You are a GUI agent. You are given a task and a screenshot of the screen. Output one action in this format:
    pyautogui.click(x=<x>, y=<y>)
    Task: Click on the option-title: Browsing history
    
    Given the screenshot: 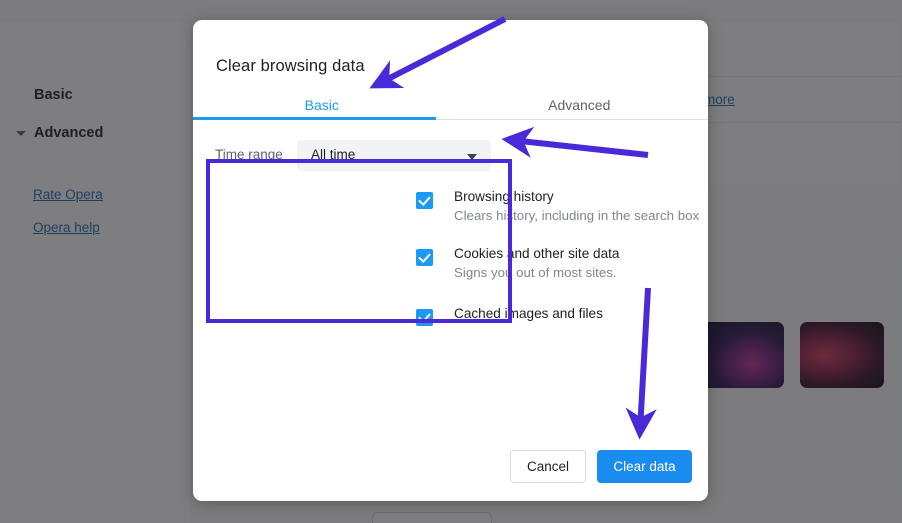 What is the action you would take?
    pyautogui.click(x=504, y=196)
    